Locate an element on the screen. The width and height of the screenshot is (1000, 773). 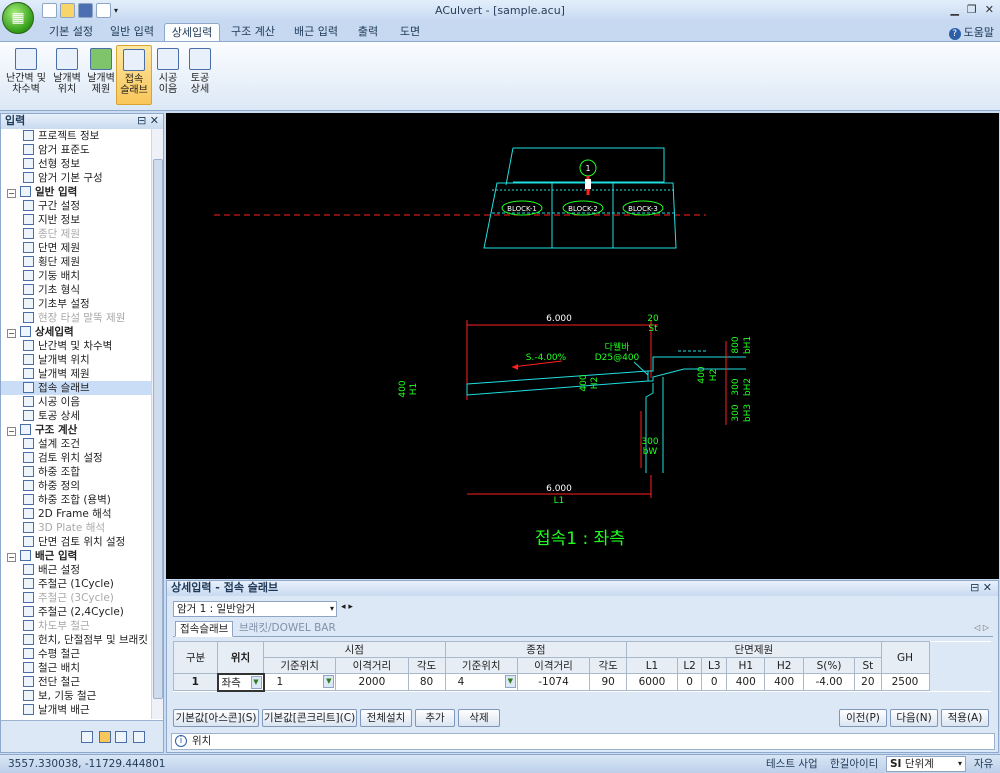
construction-joint-button: 시공 이음 is located at coordinates (168, 75).